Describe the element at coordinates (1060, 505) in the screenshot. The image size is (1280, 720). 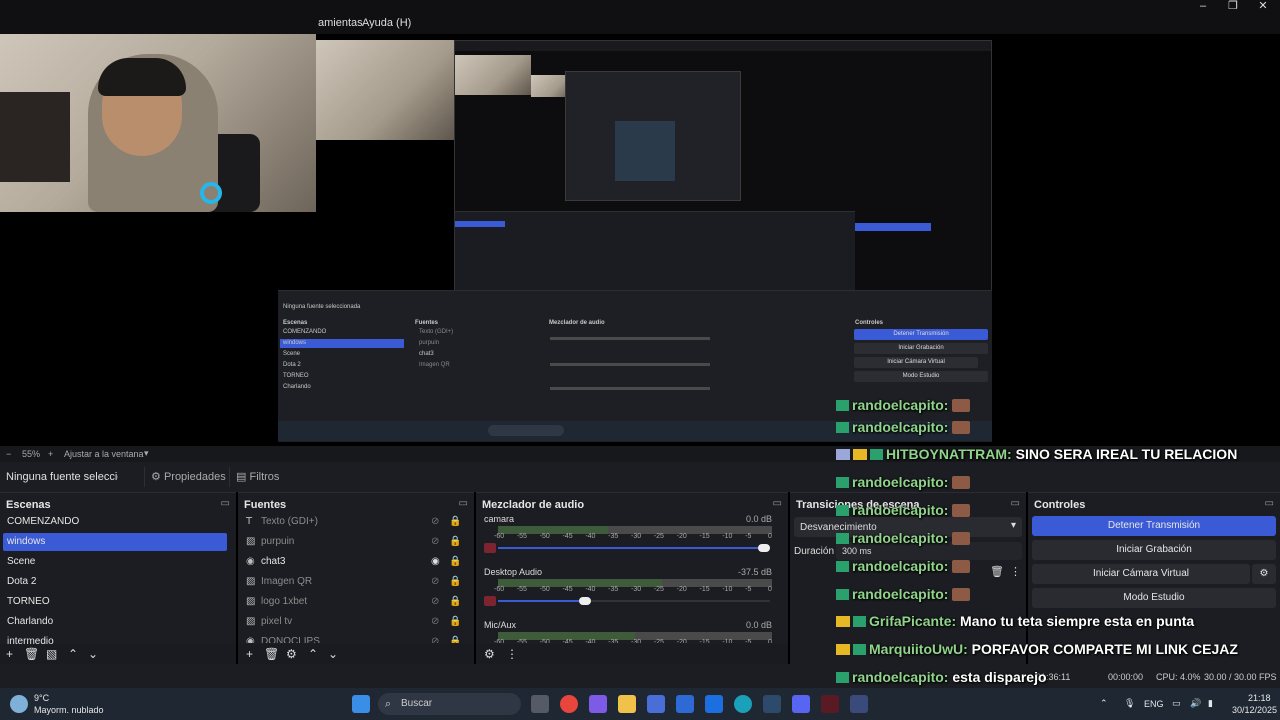
I see `controls-title: Controles` at that location.